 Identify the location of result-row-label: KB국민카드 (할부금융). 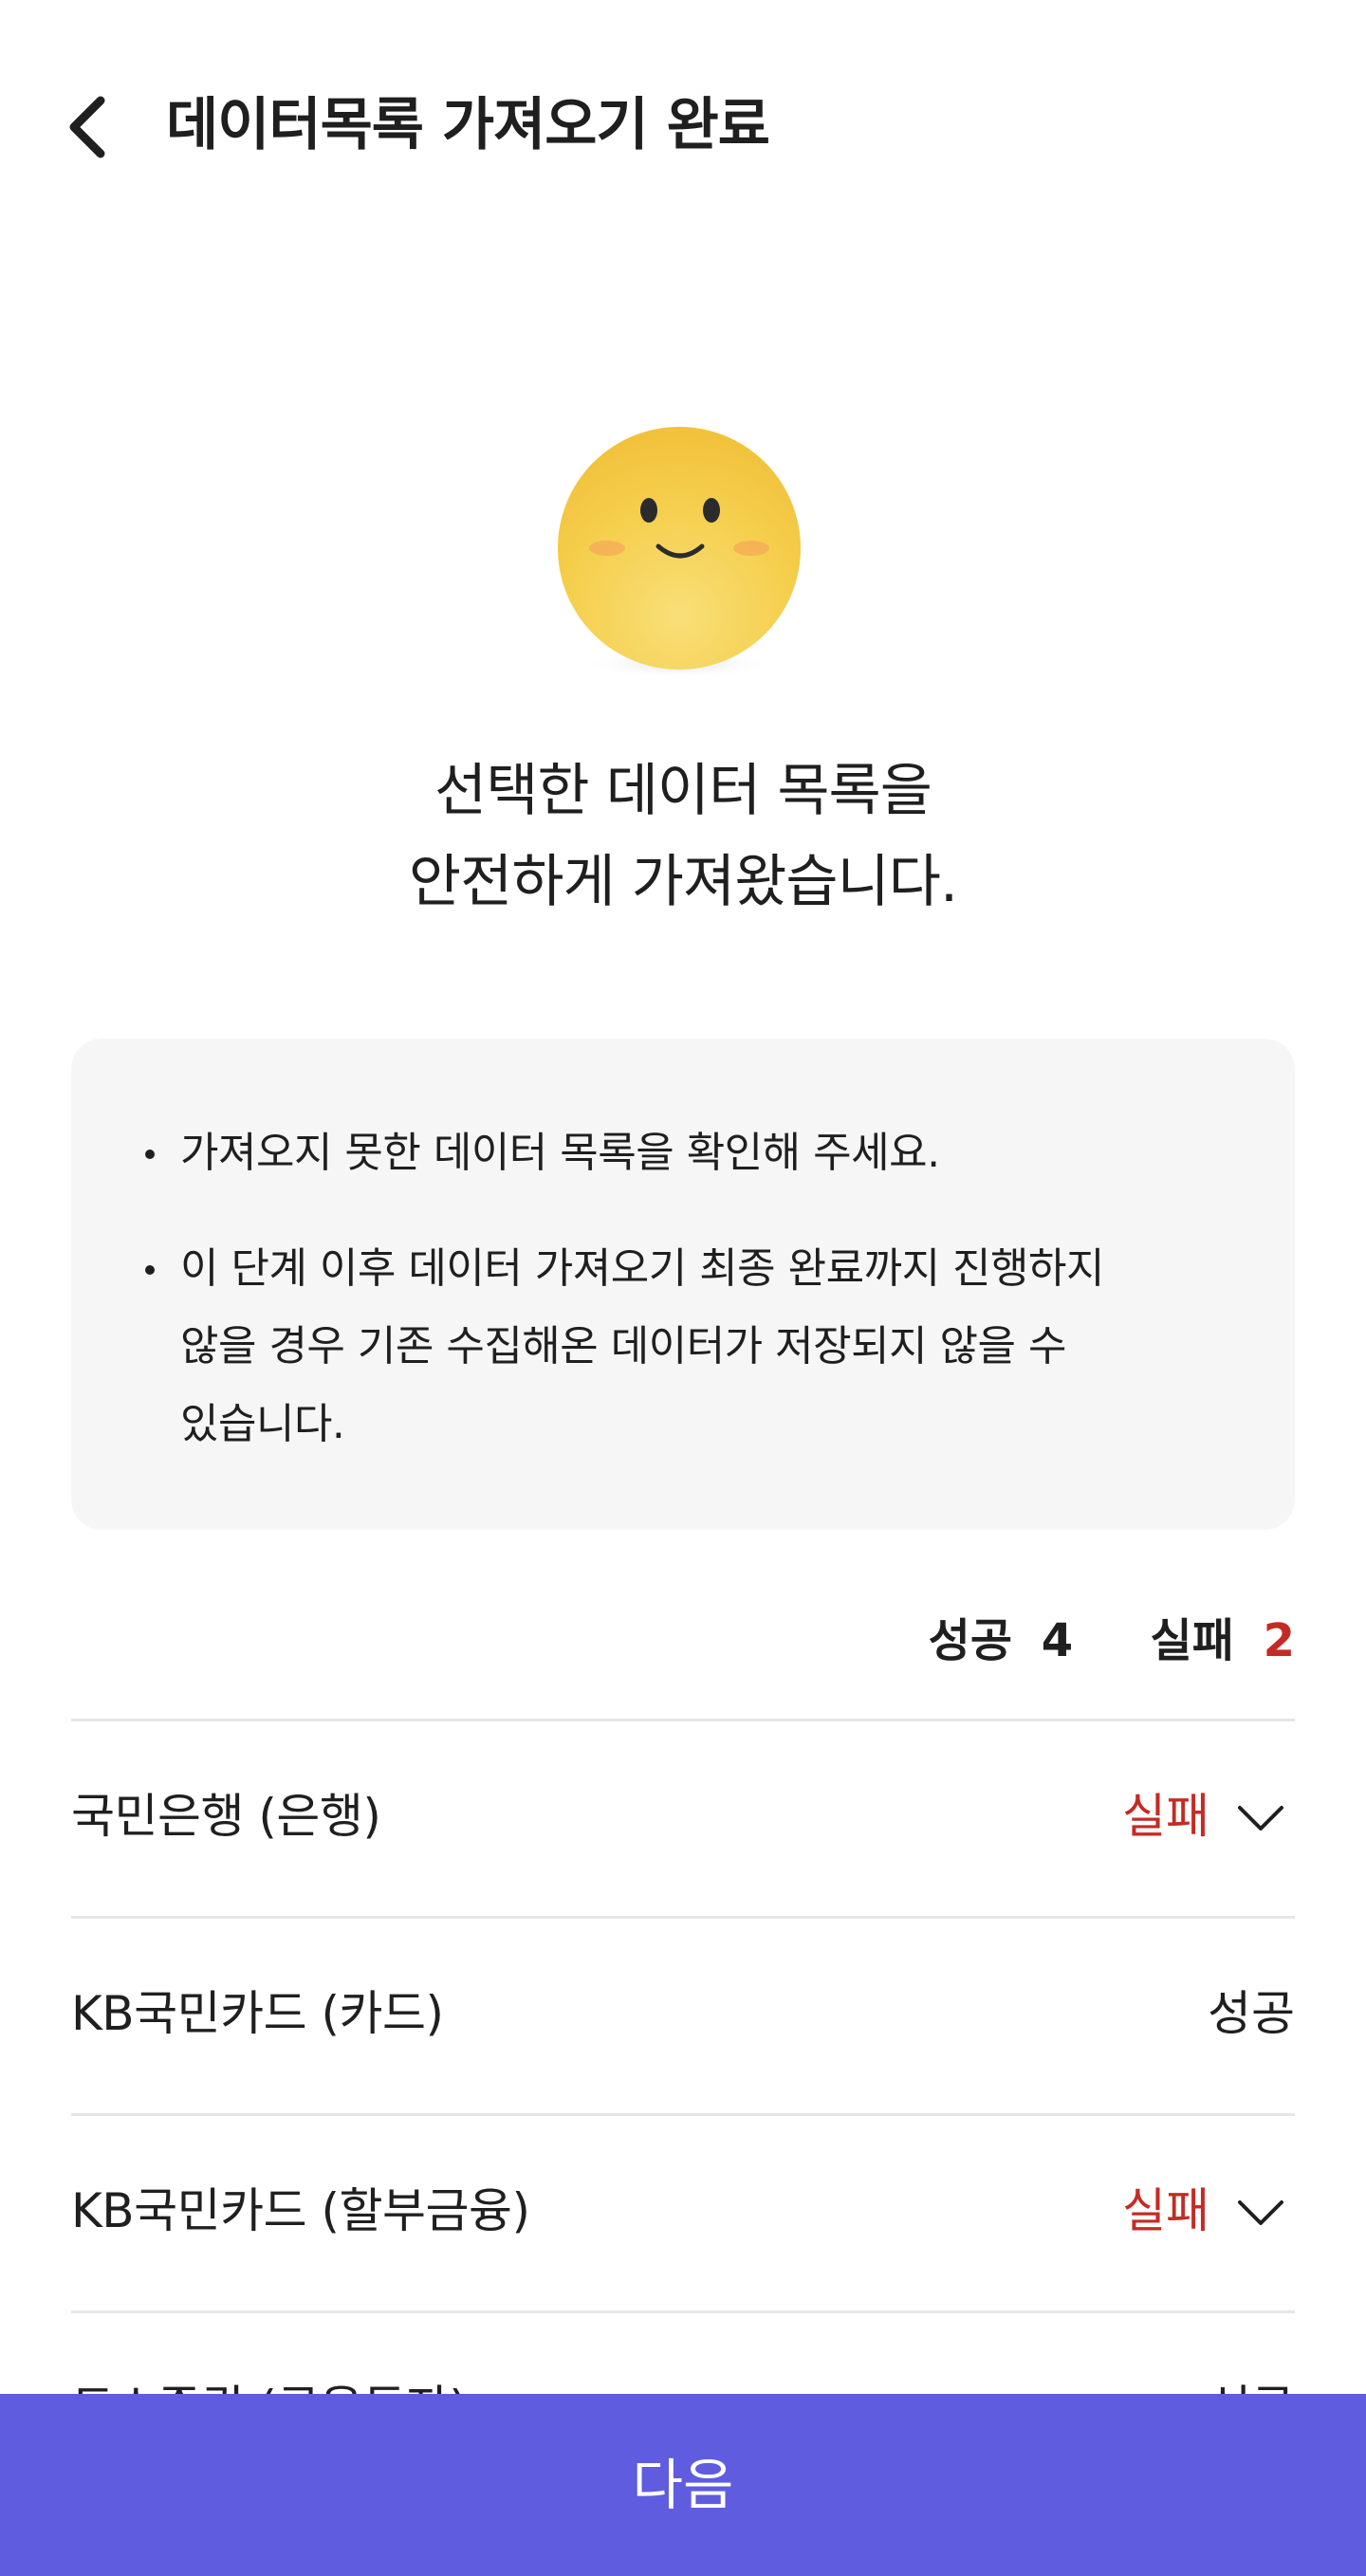
(300, 2210).